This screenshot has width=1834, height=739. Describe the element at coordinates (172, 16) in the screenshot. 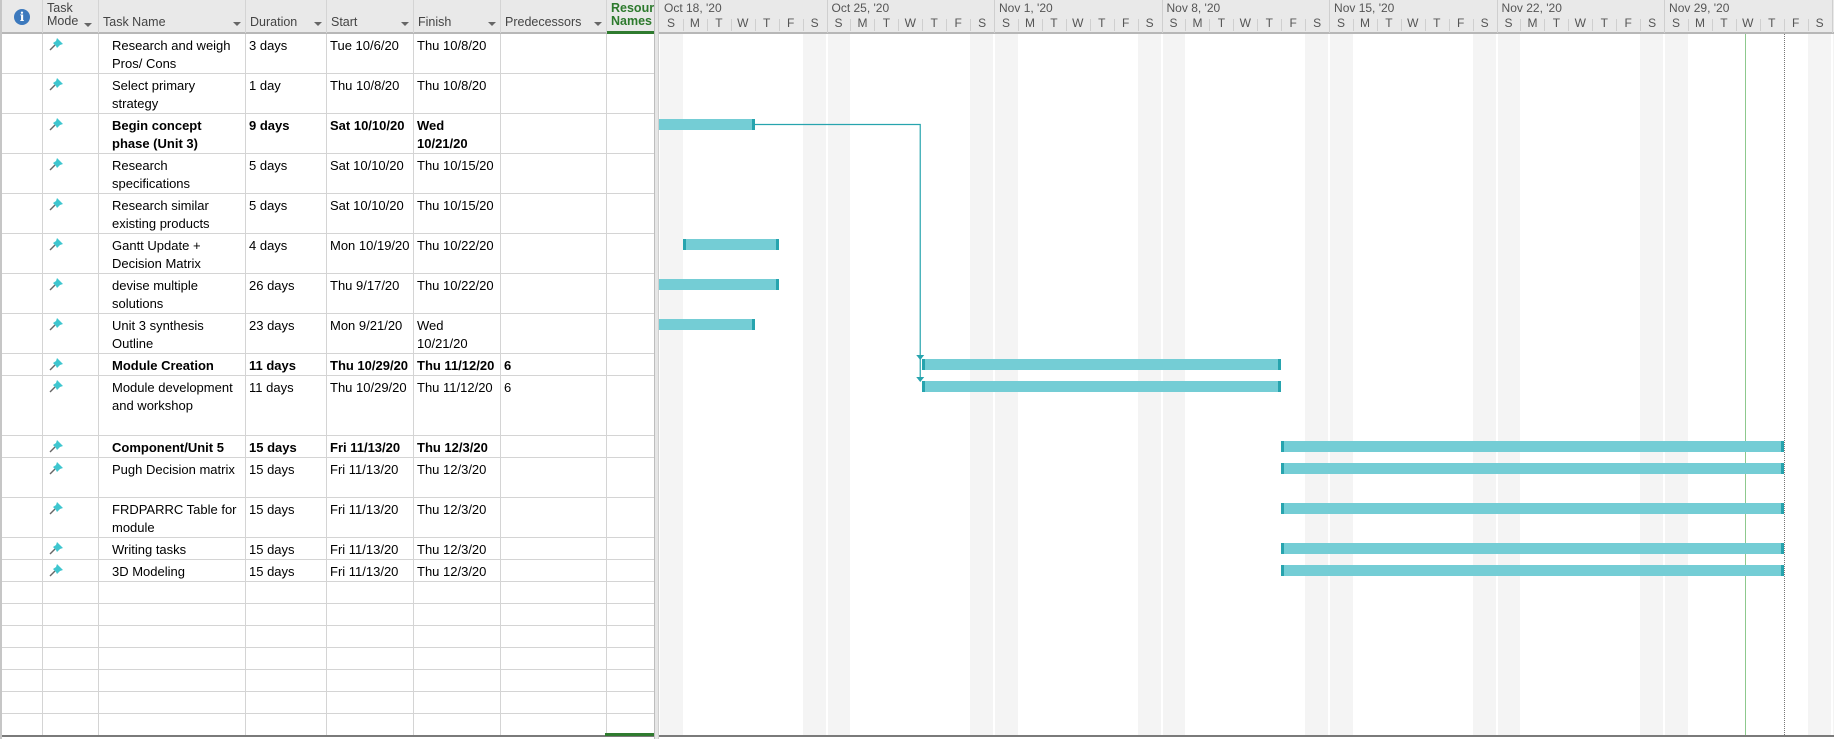

I see `column-header-task-name: Task Name` at that location.